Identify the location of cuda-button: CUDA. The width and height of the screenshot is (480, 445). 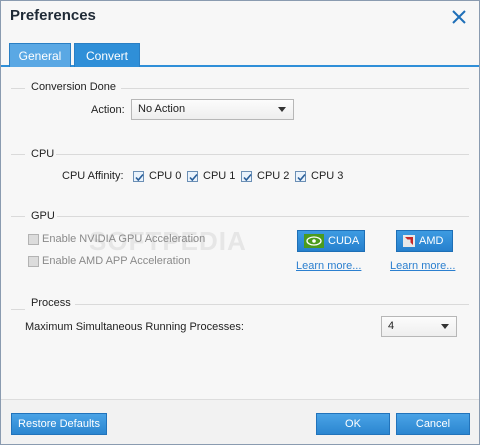
(331, 241).